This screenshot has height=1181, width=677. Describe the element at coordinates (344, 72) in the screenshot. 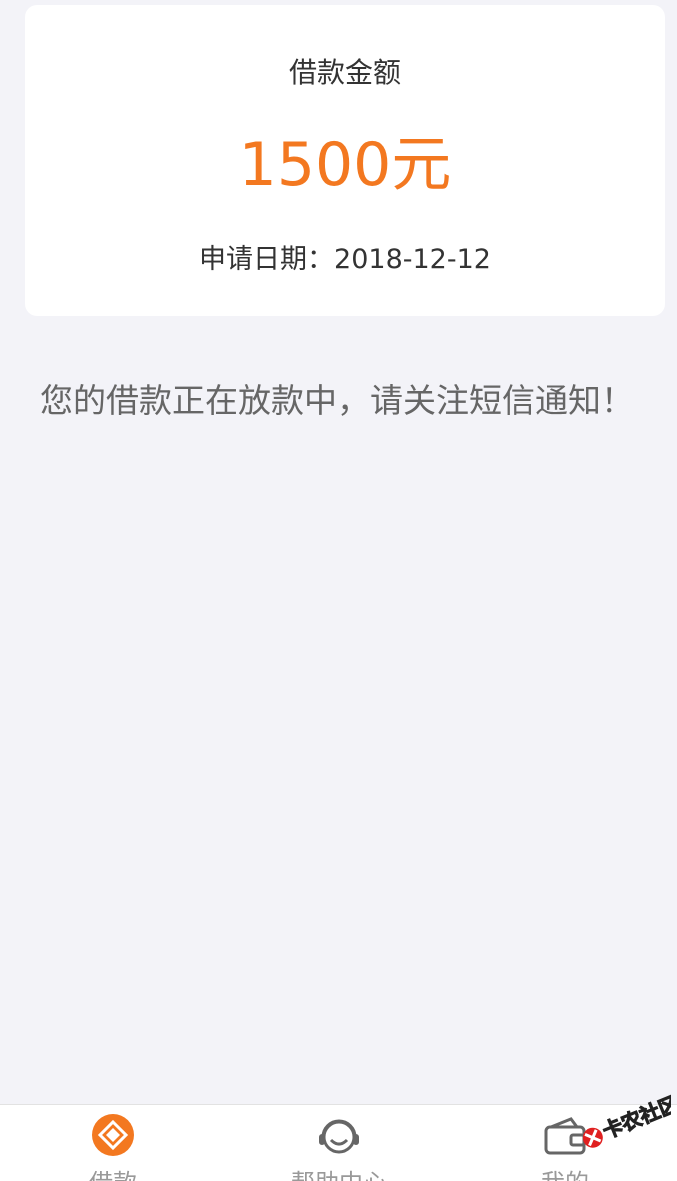

I see `loan-amount-label: 借款金额` at that location.